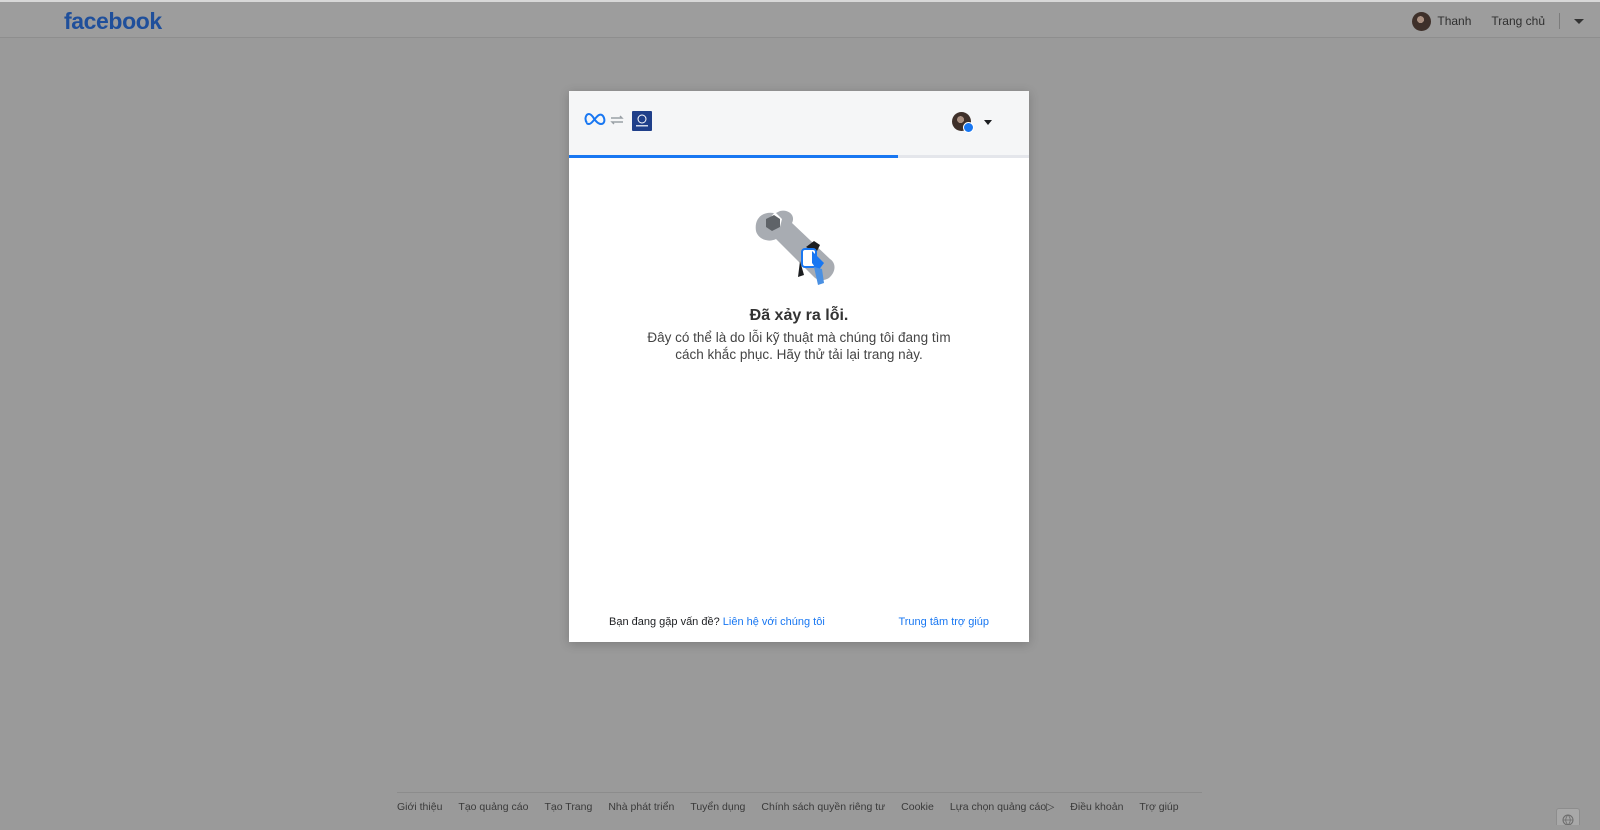 This screenshot has height=830, width=1600. I want to click on footer-link-careers: Tuyển dụng, so click(717, 807).